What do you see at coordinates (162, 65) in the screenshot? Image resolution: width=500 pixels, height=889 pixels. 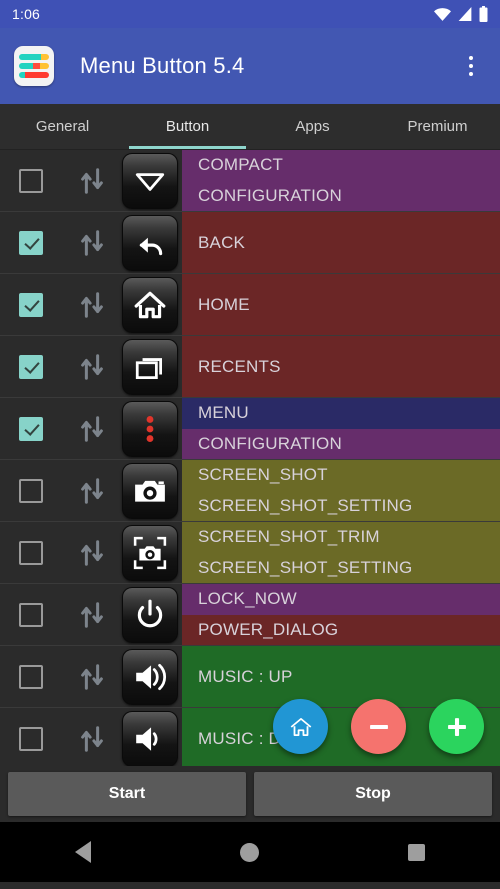 I see `page-title: Menu Button 5.4` at bounding box center [162, 65].